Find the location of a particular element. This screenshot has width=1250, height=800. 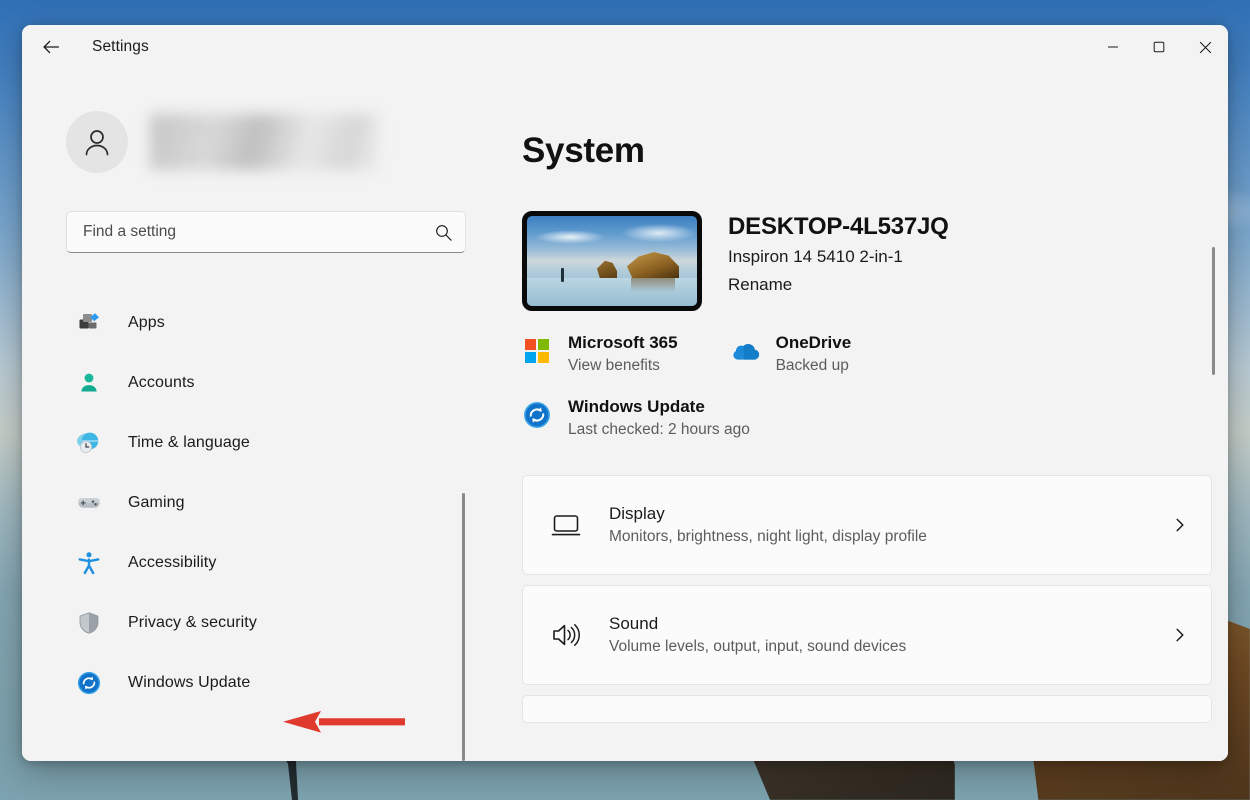

close-button is located at coordinates (1205, 47).